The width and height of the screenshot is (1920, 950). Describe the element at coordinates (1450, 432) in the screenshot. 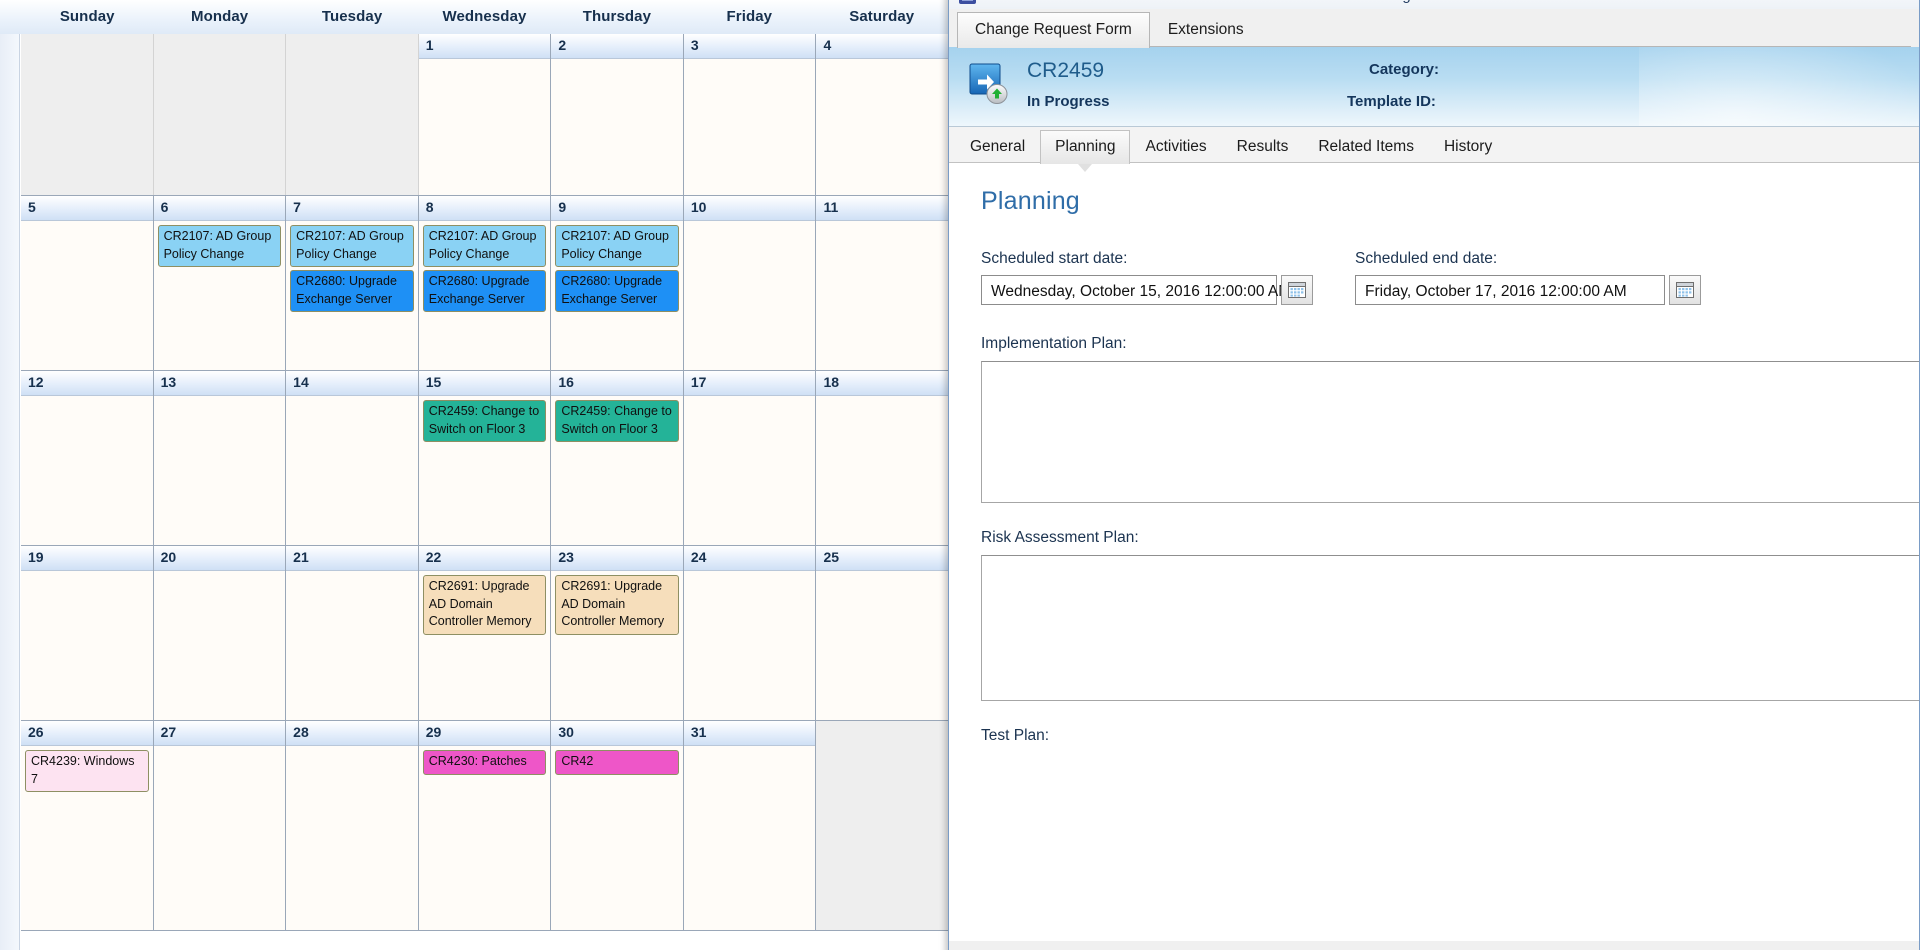

I see `implementation-plan-textarea` at that location.